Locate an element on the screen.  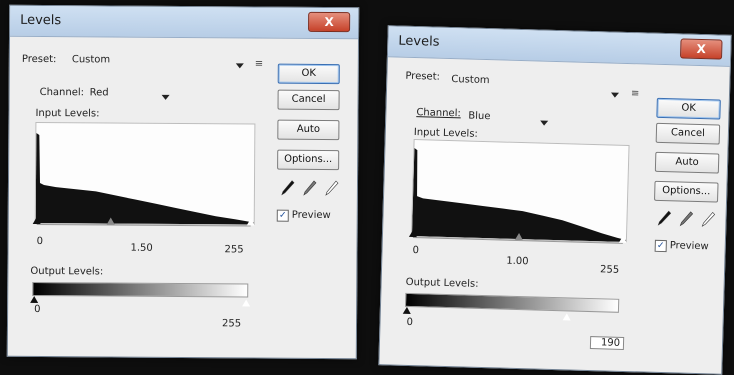
output-white-value: 255 is located at coordinates (231, 323).